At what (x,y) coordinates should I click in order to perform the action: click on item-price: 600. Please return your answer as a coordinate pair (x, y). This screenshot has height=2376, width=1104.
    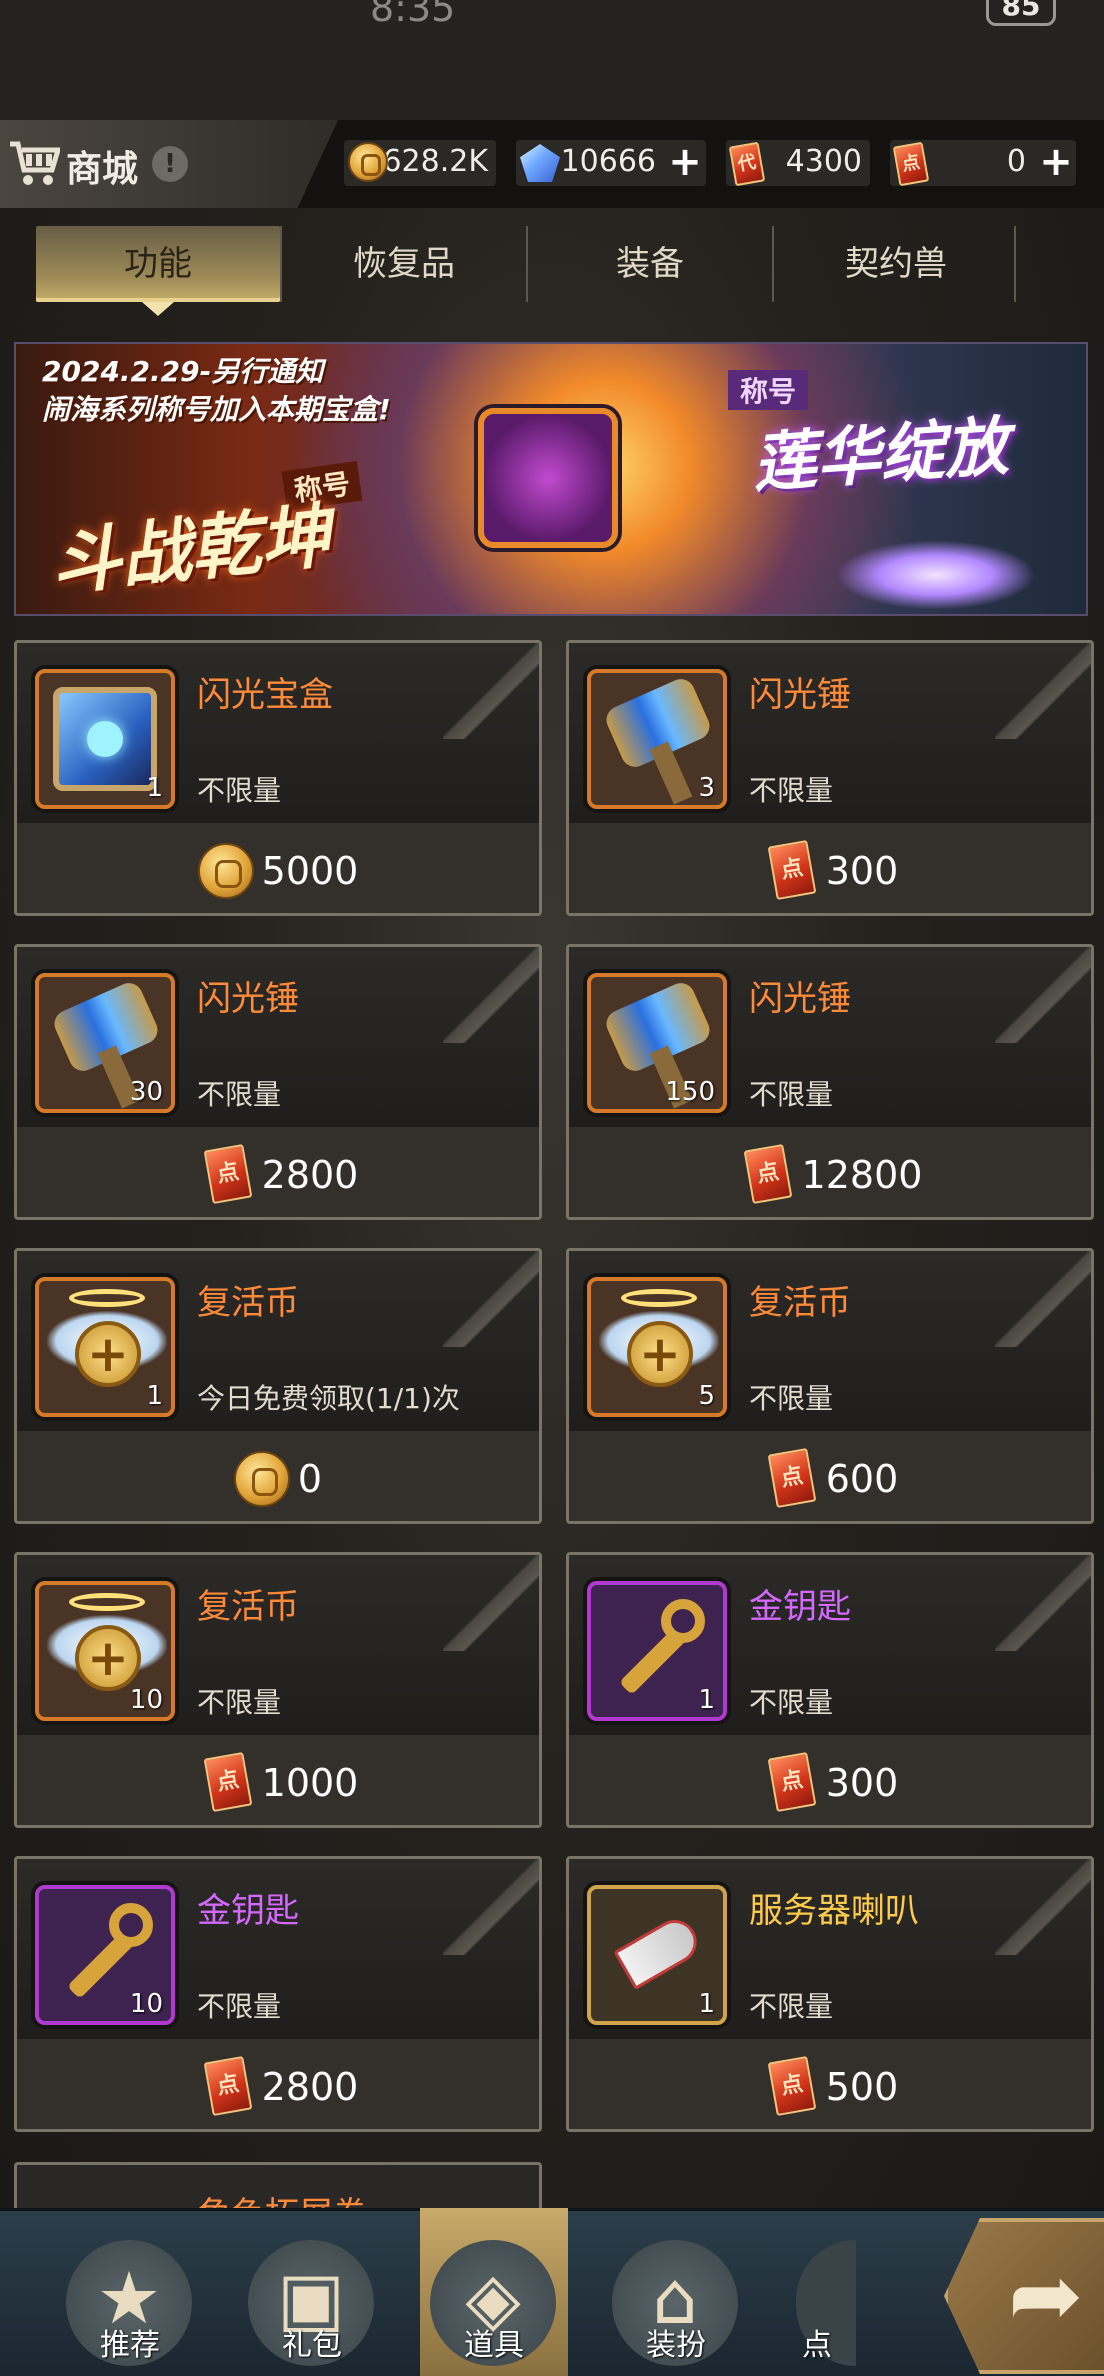
    Looking at the image, I should click on (862, 1479).